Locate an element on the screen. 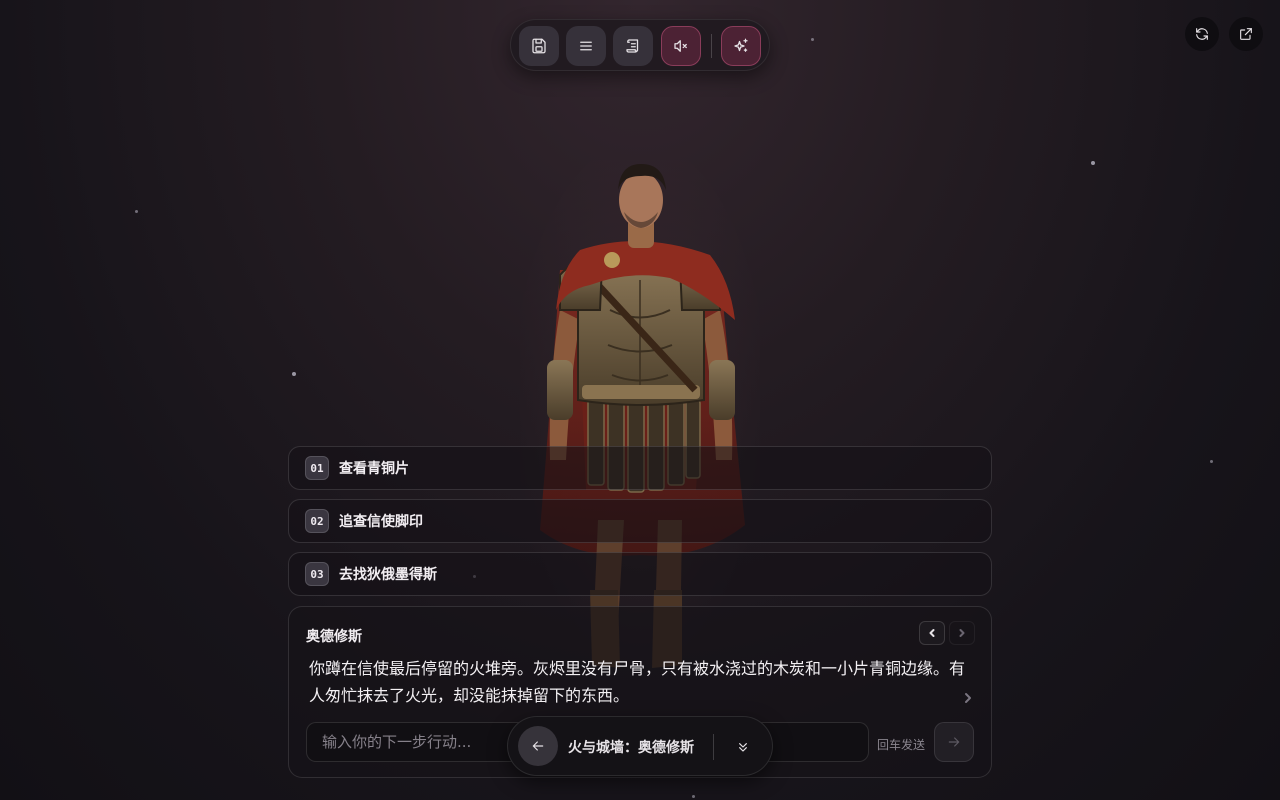 The width and height of the screenshot is (1280, 800). external-link-button is located at coordinates (1246, 34).